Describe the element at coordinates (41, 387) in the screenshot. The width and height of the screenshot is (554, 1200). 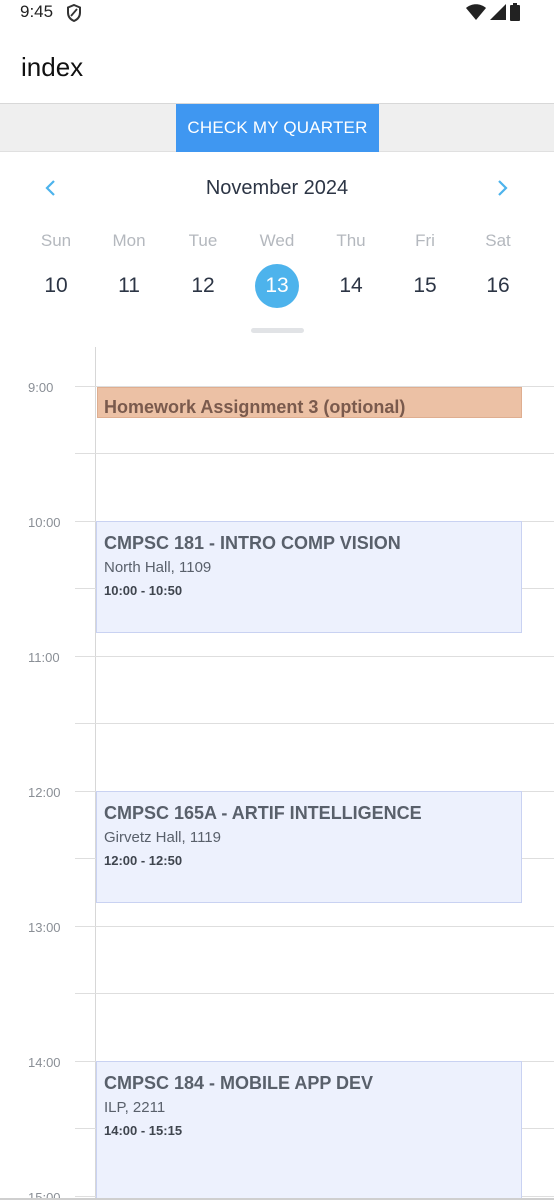
I see `hour-label: 9:00` at that location.